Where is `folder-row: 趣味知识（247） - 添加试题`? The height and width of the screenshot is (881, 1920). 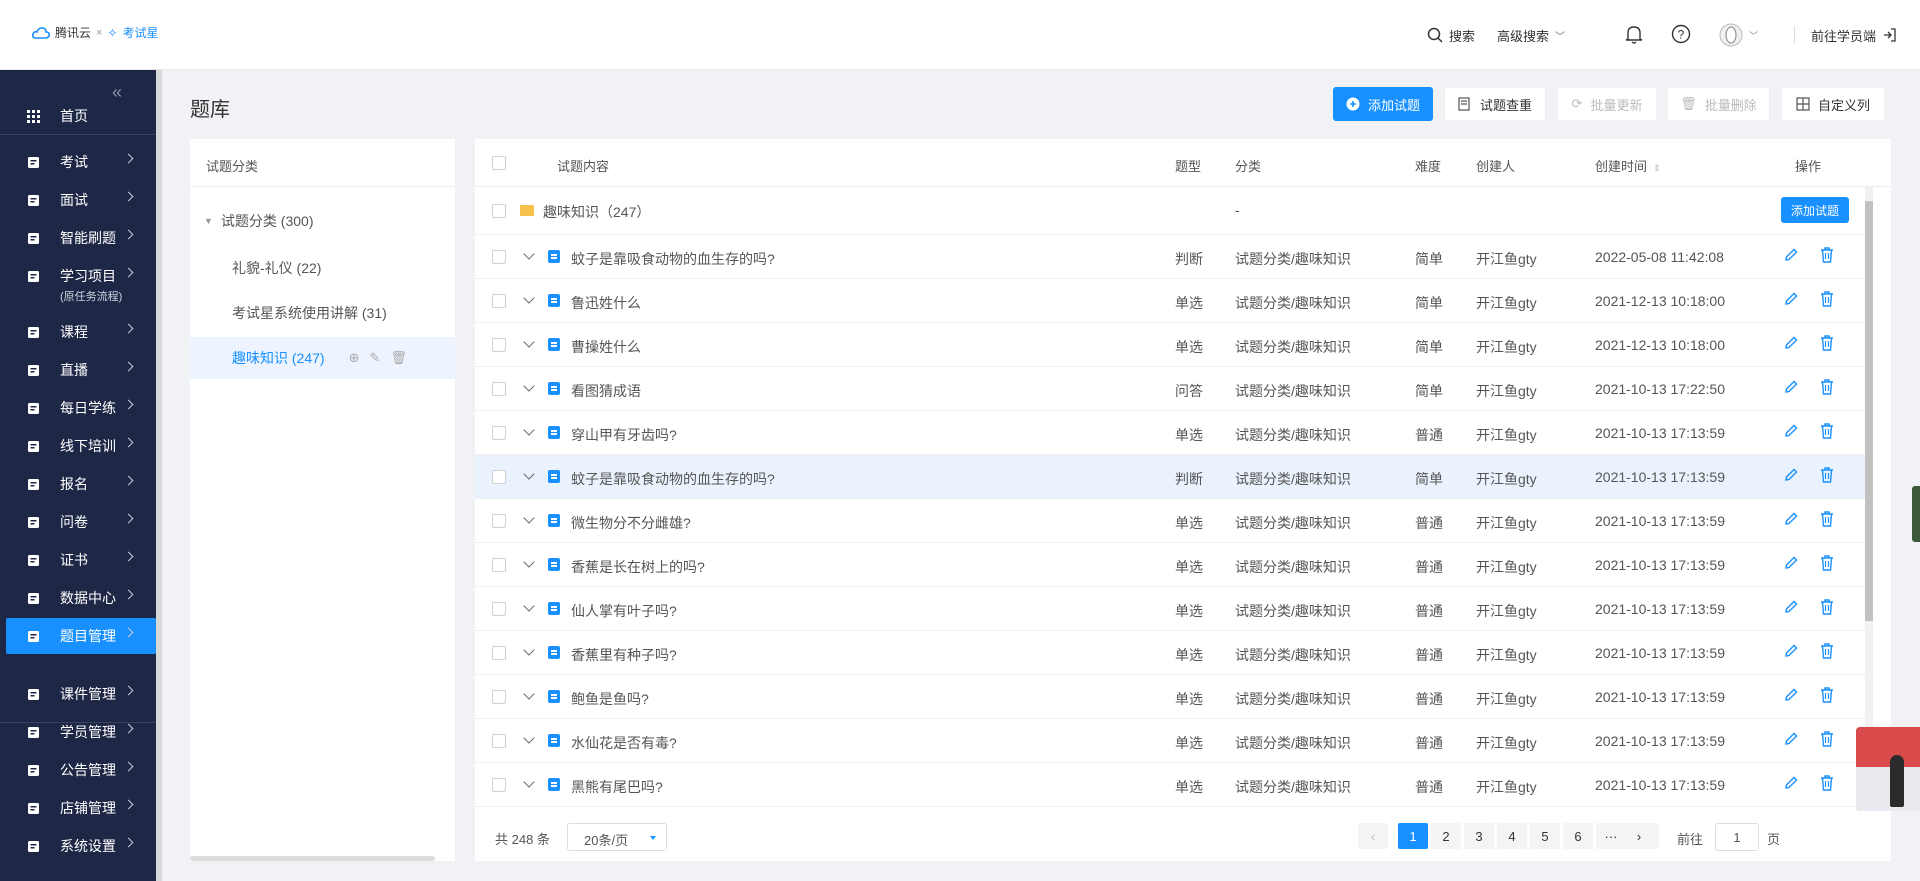
folder-row: 趣味知识（247） - 添加试题 is located at coordinates (1172, 211).